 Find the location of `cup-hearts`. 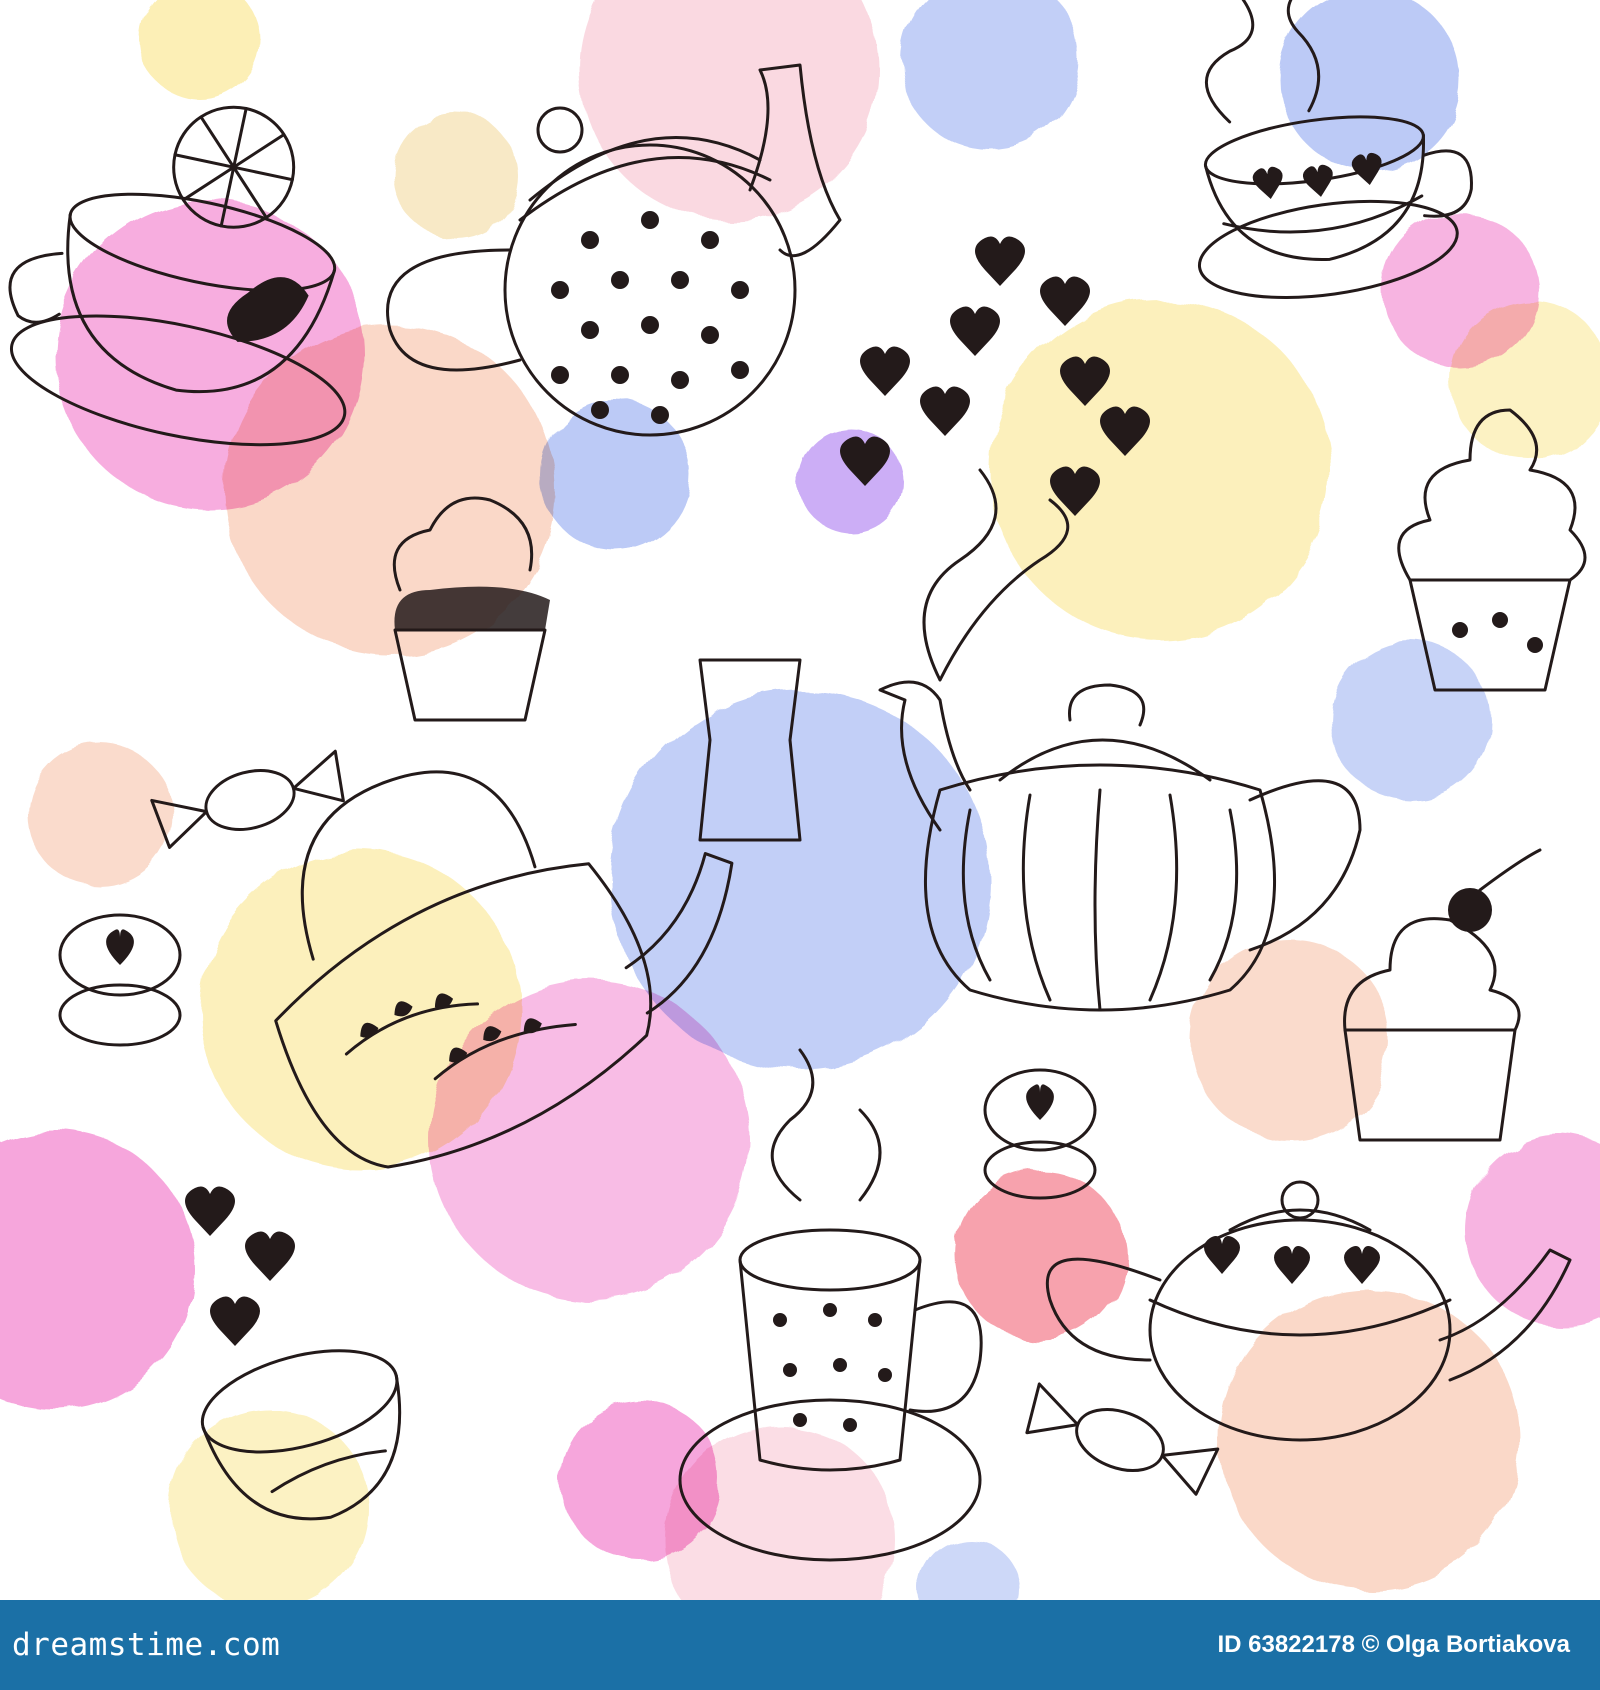

cup-hearts is located at coordinates (1317, 175).